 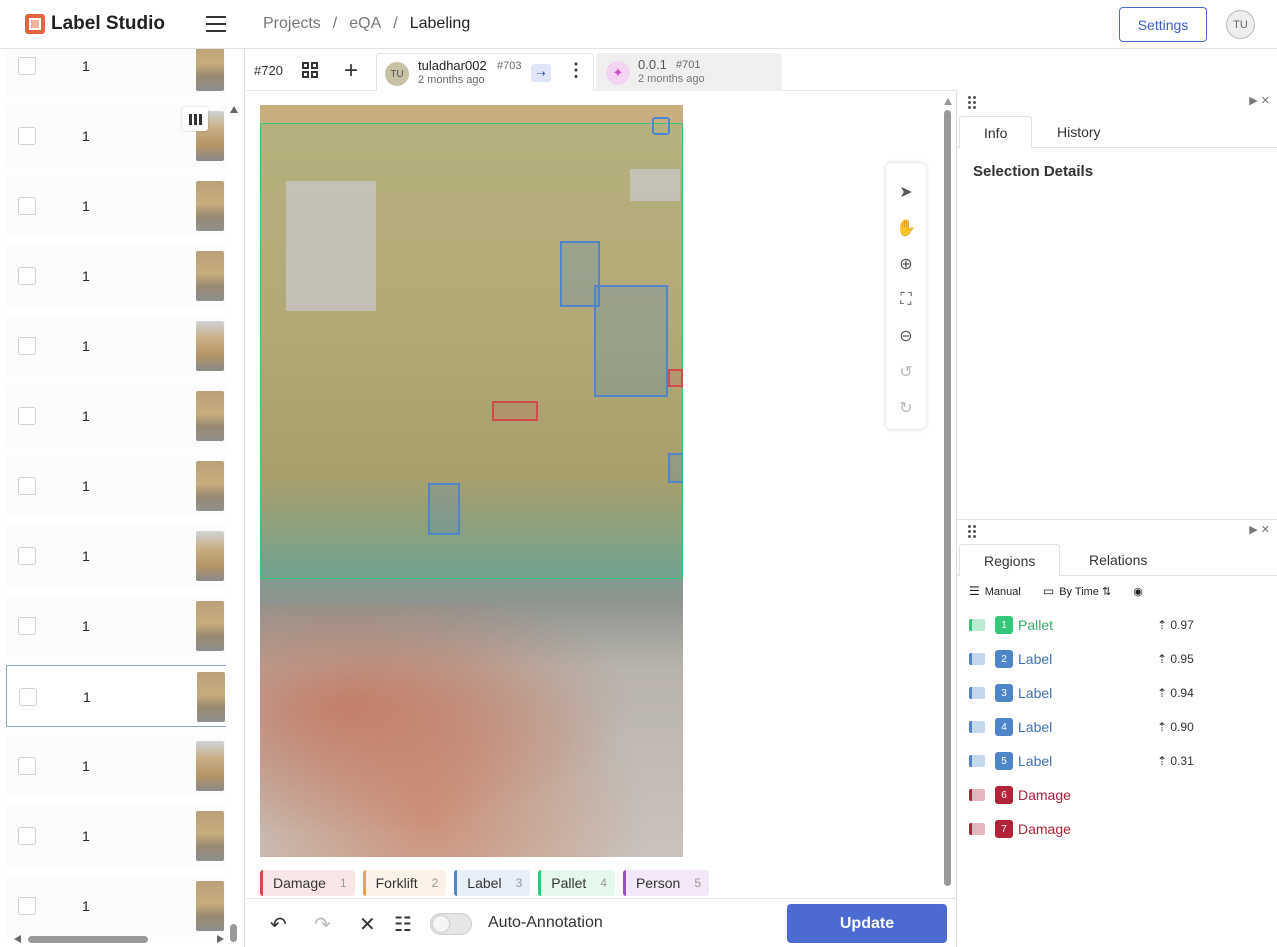 I want to click on label-damage: Damage 1, so click(x=307, y=883).